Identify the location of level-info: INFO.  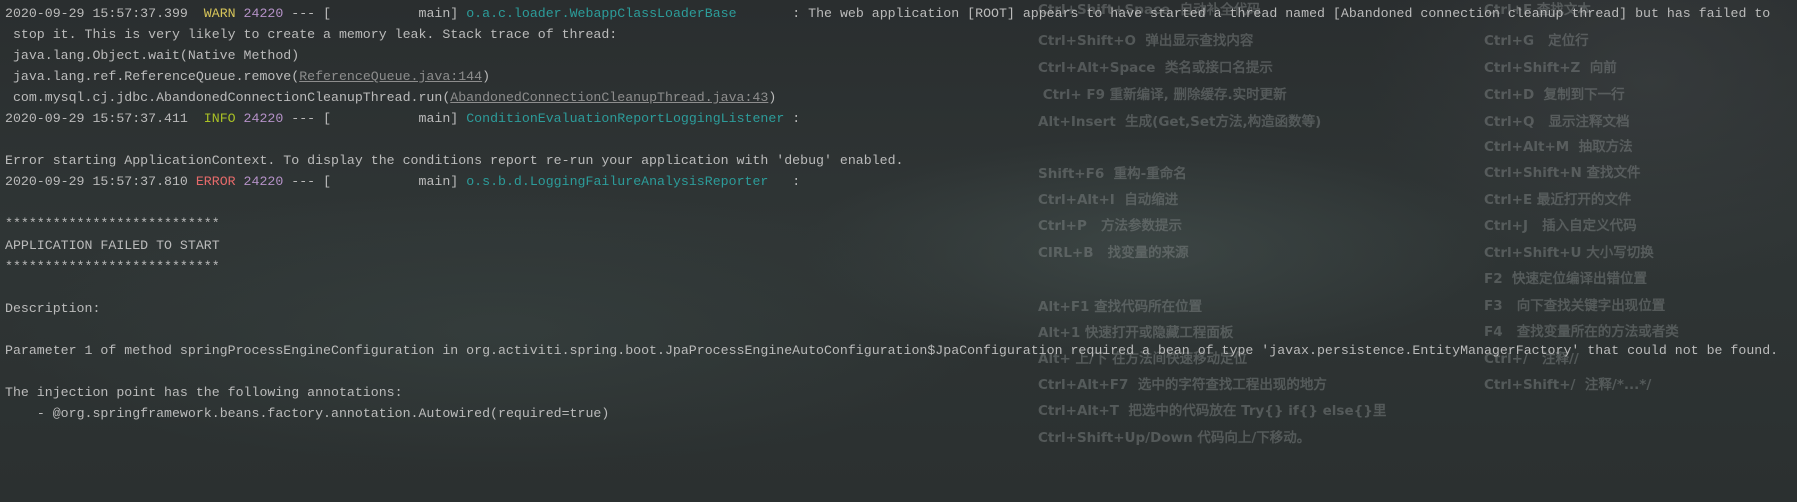
(219, 119).